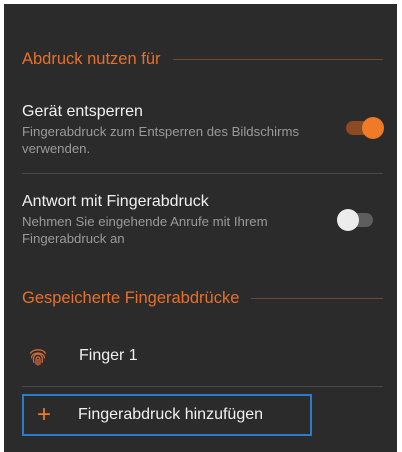 This screenshot has height=452, width=402. I want to click on add-fingerprint-label: Fingerabdruck hinzufügen, so click(171, 414).